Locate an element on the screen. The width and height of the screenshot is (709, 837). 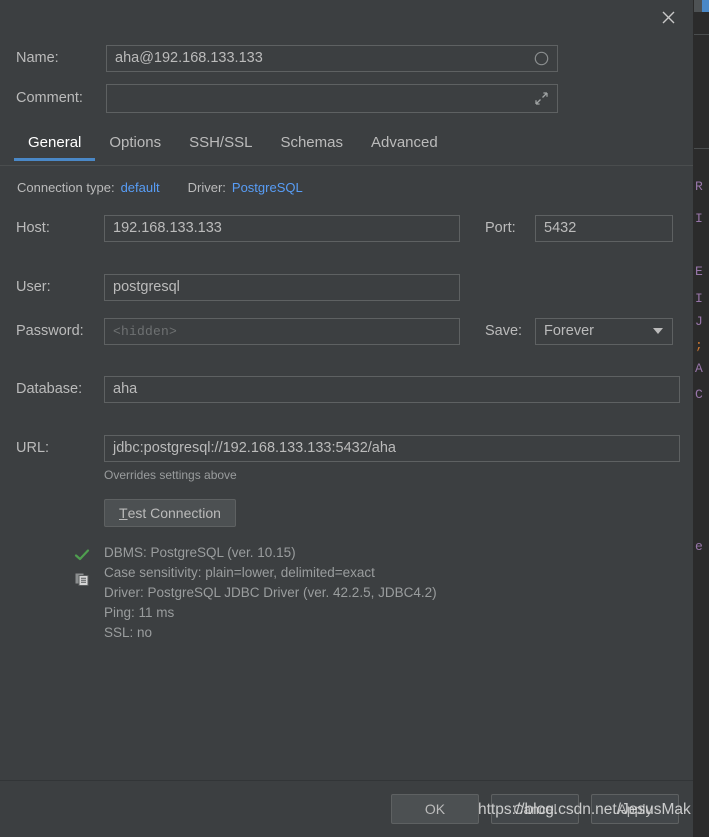
test-connection-wrap: Test Connection is located at coordinates (346, 513).